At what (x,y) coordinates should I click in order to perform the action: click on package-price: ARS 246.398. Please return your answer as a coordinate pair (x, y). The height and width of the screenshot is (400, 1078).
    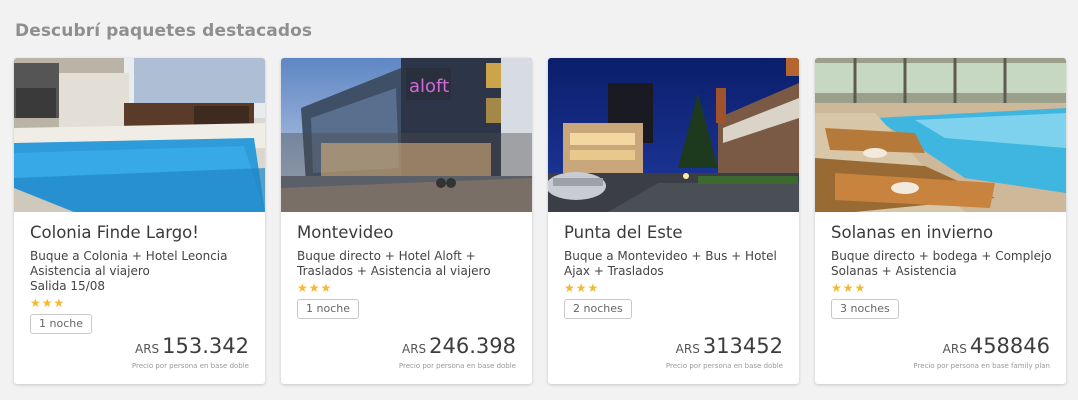
    Looking at the image, I should click on (459, 346).